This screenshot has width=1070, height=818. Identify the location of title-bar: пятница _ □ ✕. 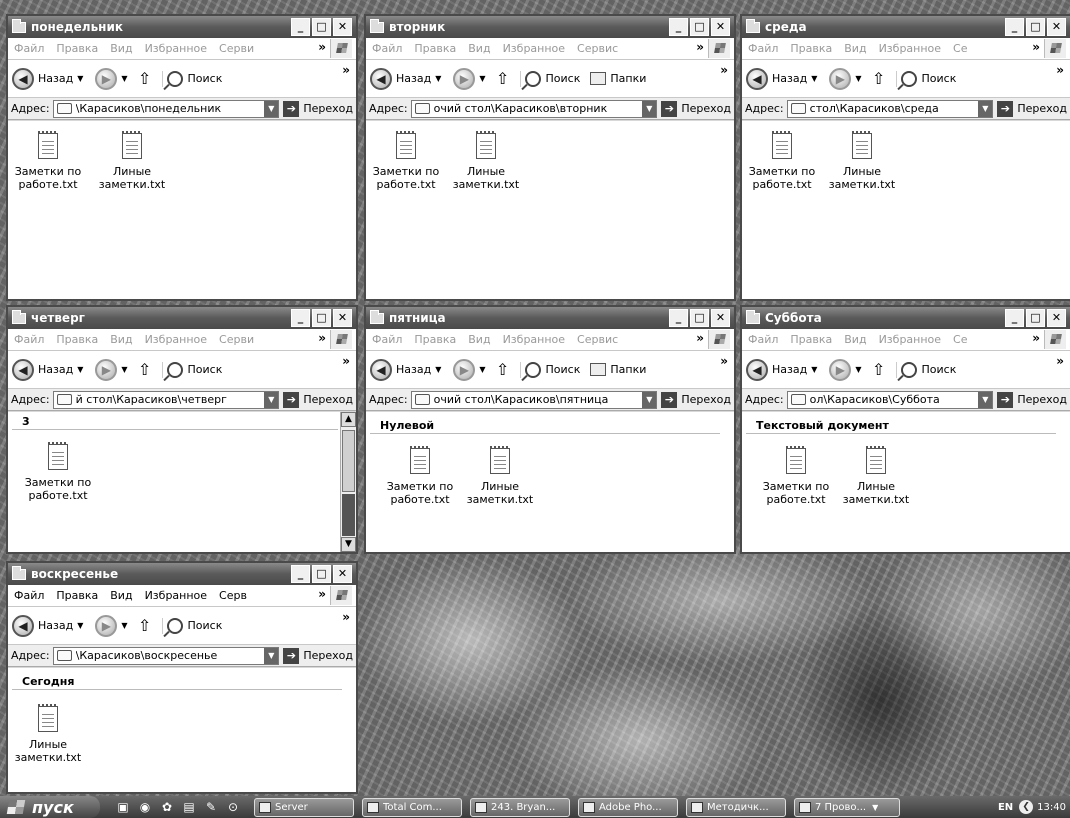
(550, 318).